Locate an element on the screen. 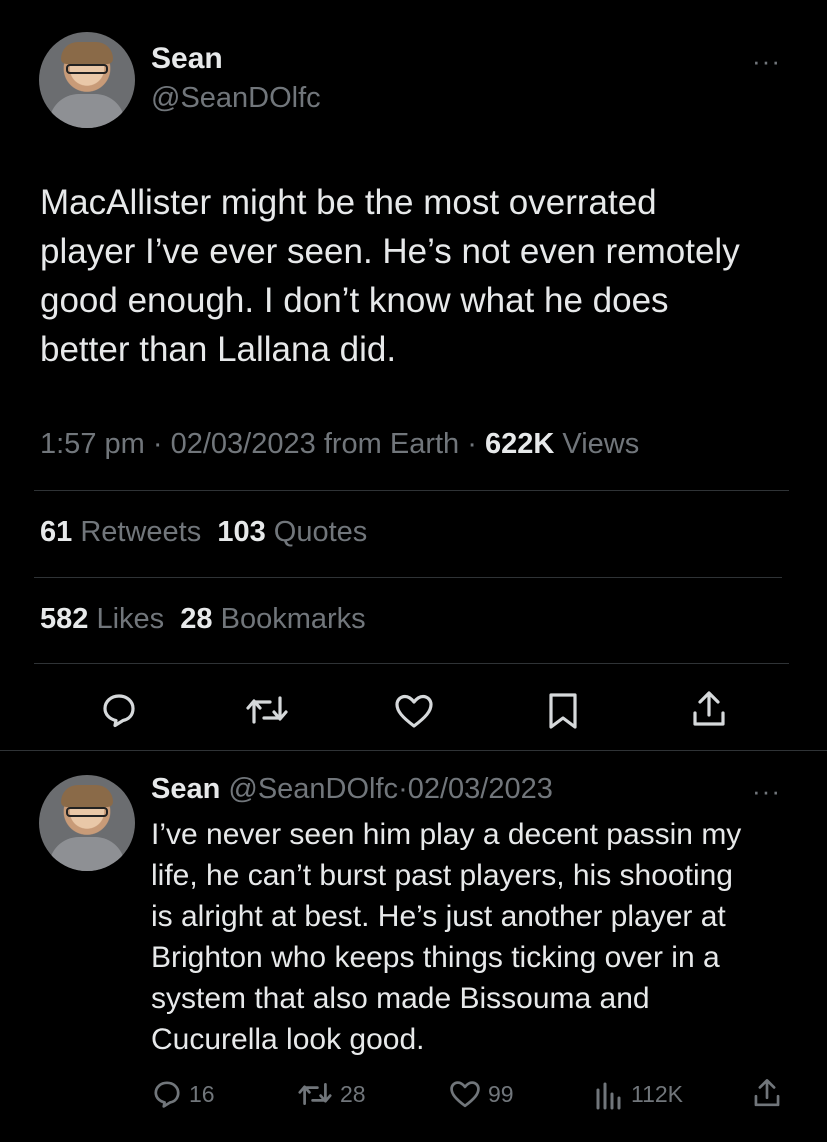 This screenshot has height=1142, width=827. bookmarks-label: Bookmarks is located at coordinates (293, 619).